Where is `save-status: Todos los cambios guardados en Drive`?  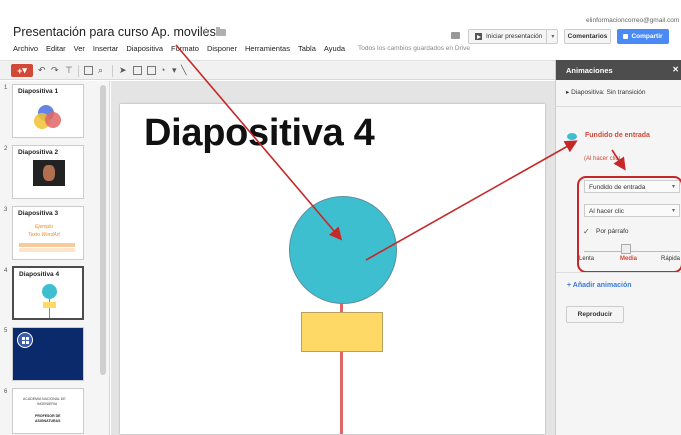
save-status: Todos los cambios guardados en Drive is located at coordinates (414, 48).